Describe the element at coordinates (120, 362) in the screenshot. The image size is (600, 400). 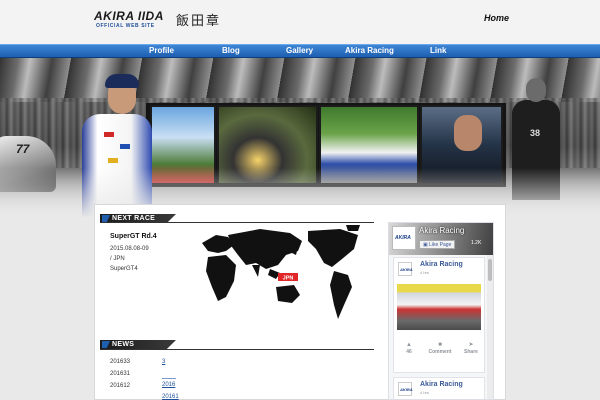
I see `news-id: 201633` at that location.